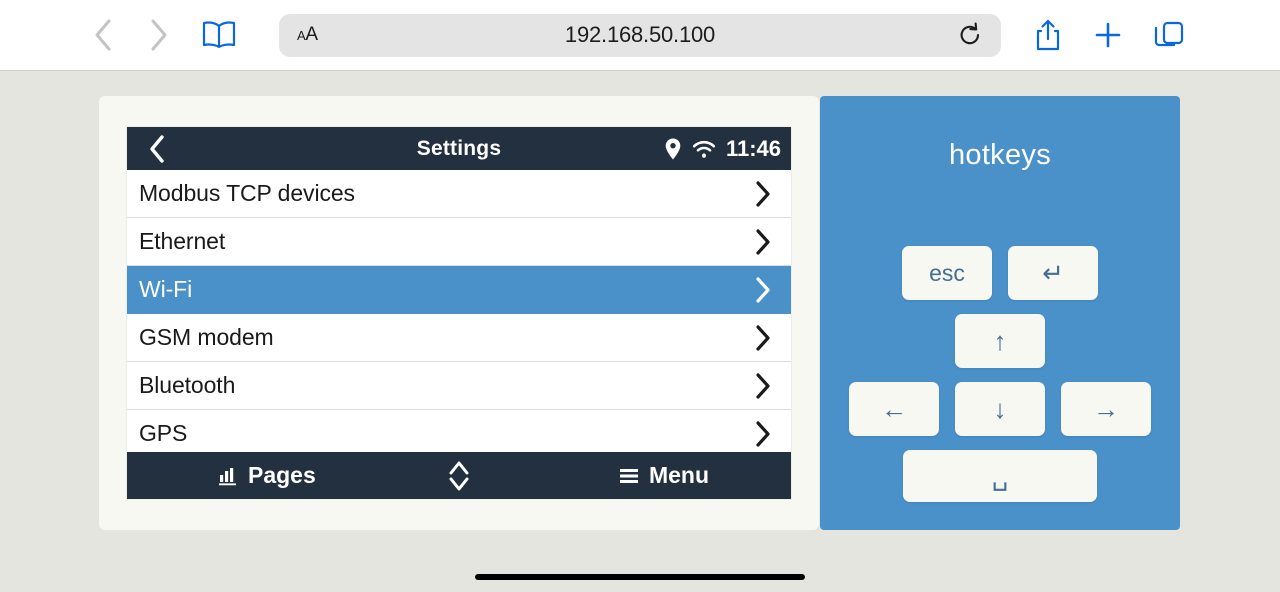 This screenshot has width=1280, height=592. I want to click on device-status-area: 11:46, so click(722, 149).